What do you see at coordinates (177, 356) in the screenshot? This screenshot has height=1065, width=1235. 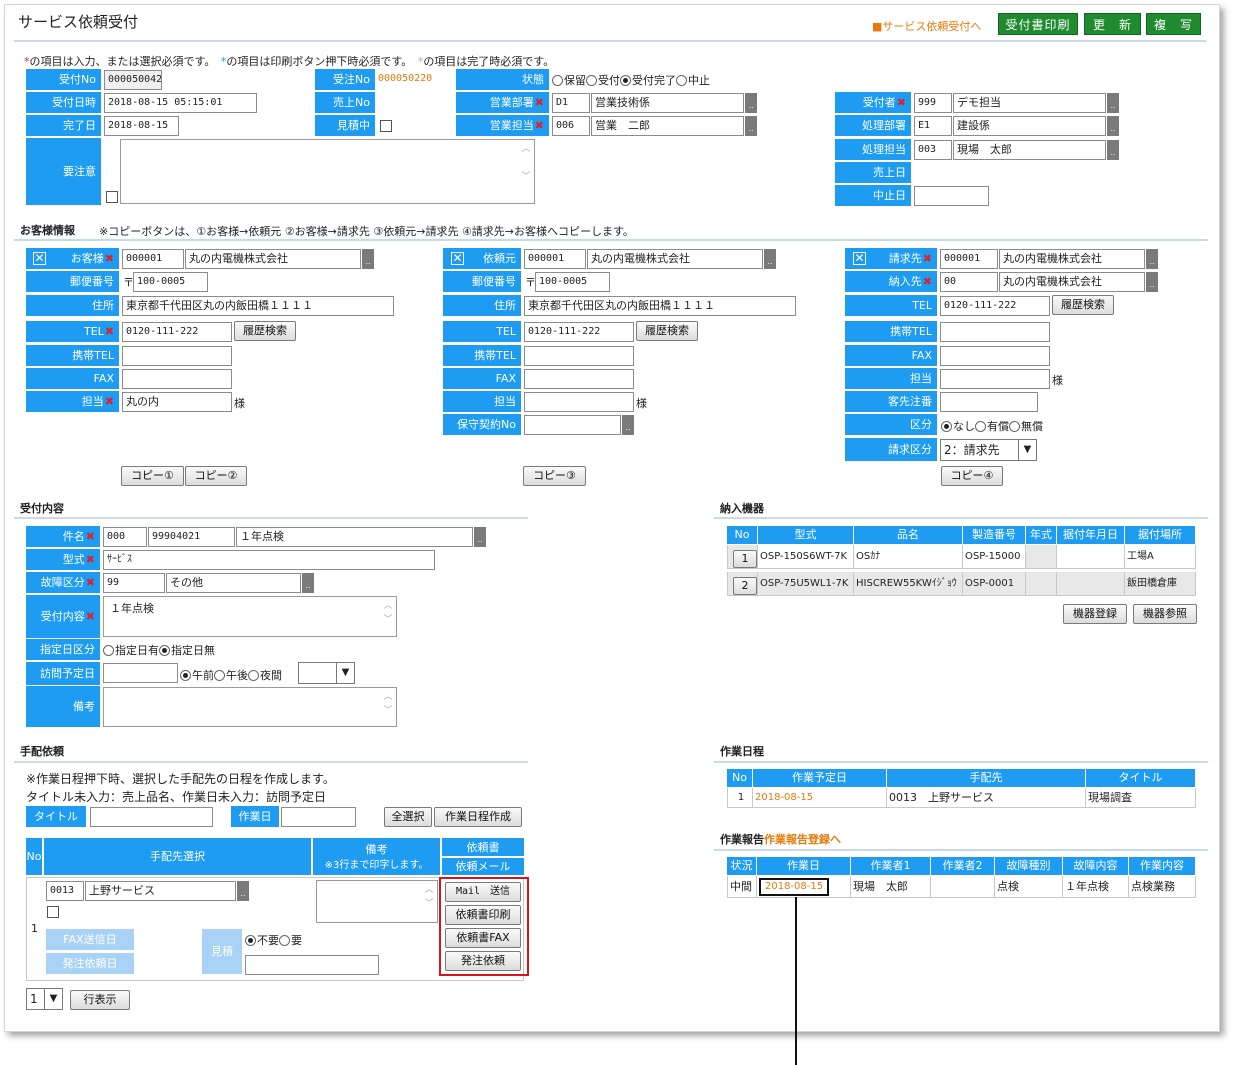 I see `customer-mobile-field` at bounding box center [177, 356].